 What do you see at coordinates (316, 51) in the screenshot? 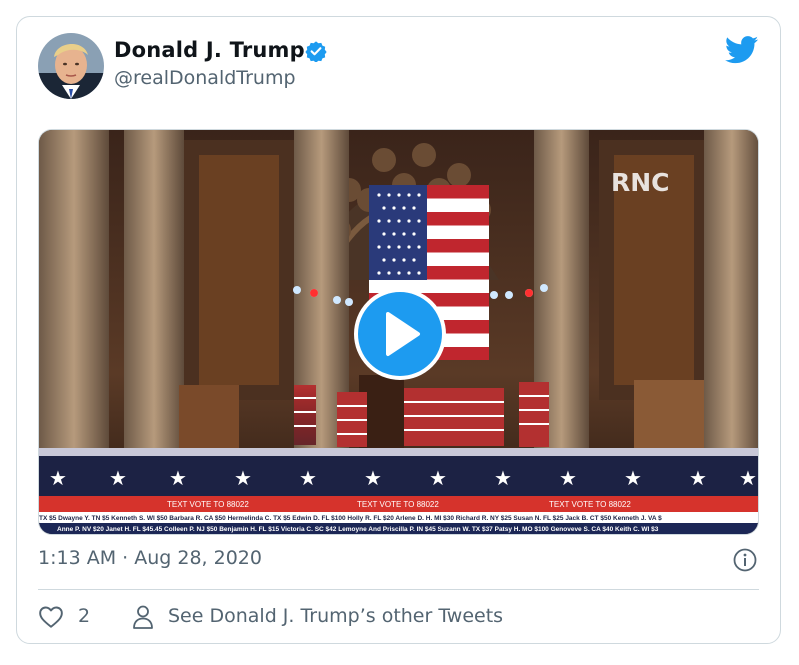
I see `verified-badge-icon` at bounding box center [316, 51].